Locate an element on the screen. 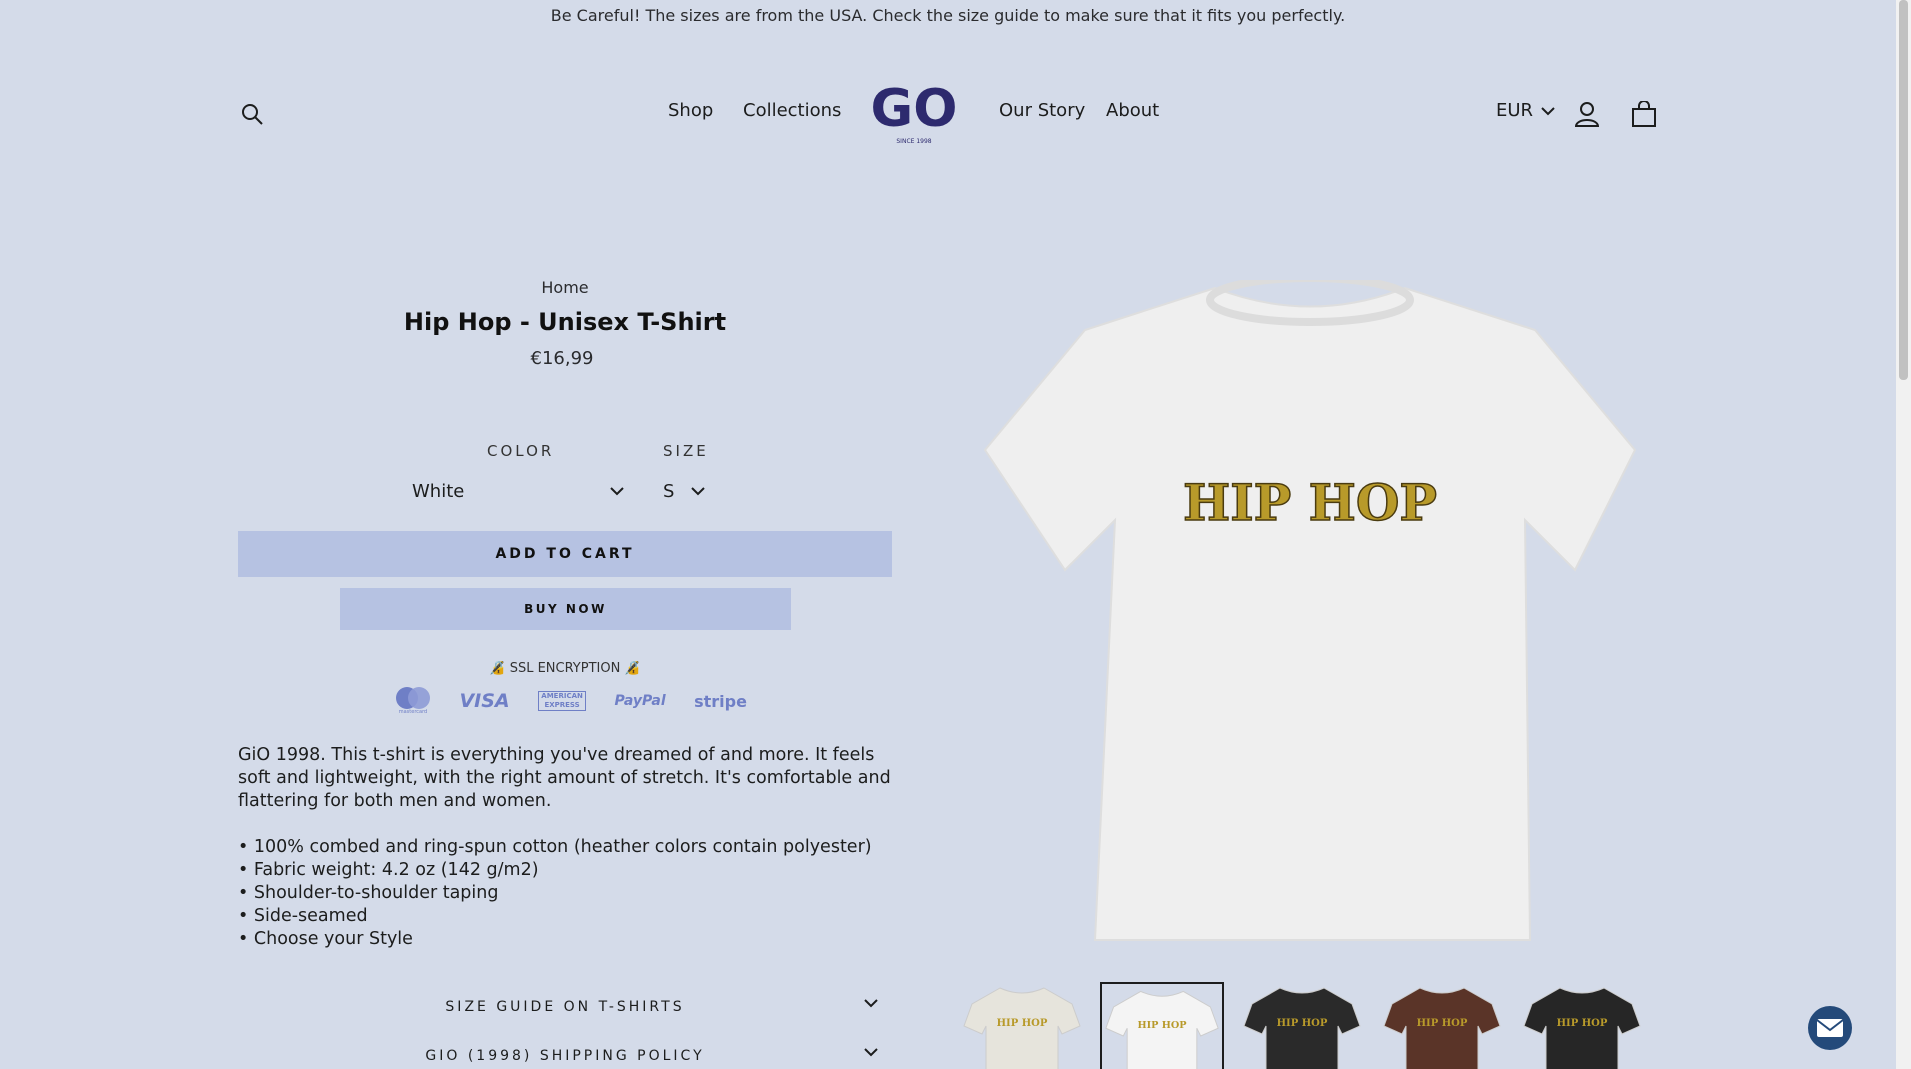  thumbnail-black-alt: HIP HOP is located at coordinates (1582, 1025).